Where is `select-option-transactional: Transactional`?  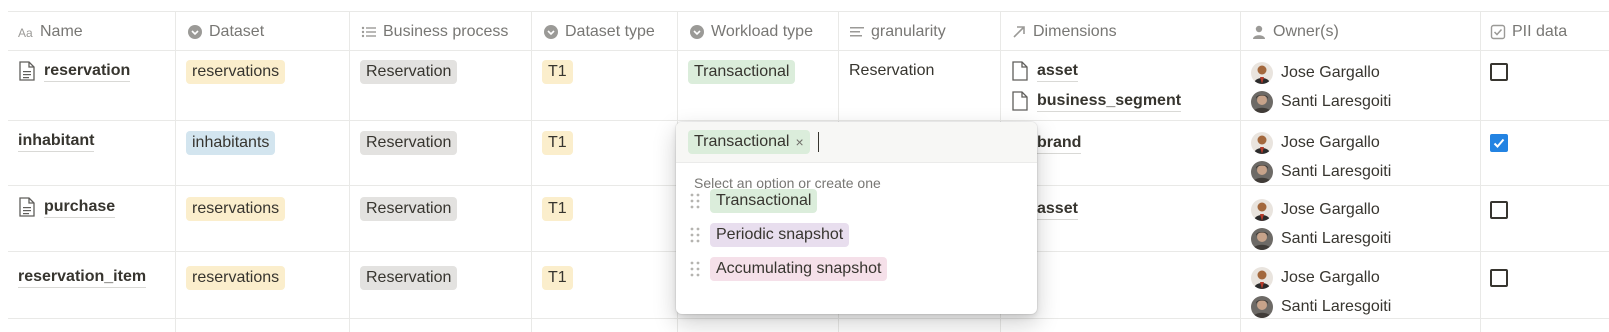
select-option-transactional: Transactional is located at coordinates (754, 201).